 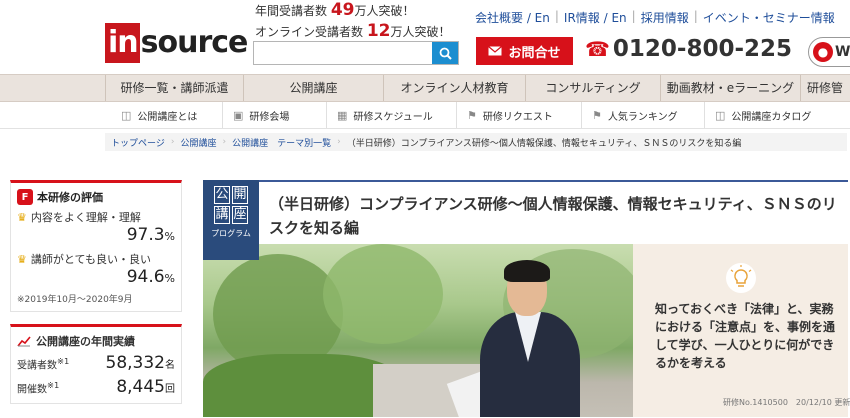 What do you see at coordinates (512, 17) in the screenshot?
I see `link-company: 会社概要 / En` at bounding box center [512, 17].